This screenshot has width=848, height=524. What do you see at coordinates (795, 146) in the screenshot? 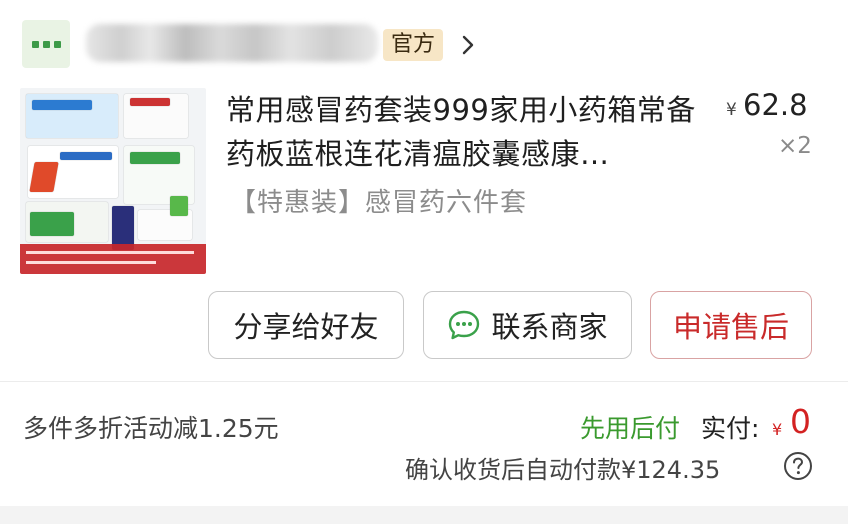
I see `quantity: ×2` at bounding box center [795, 146].